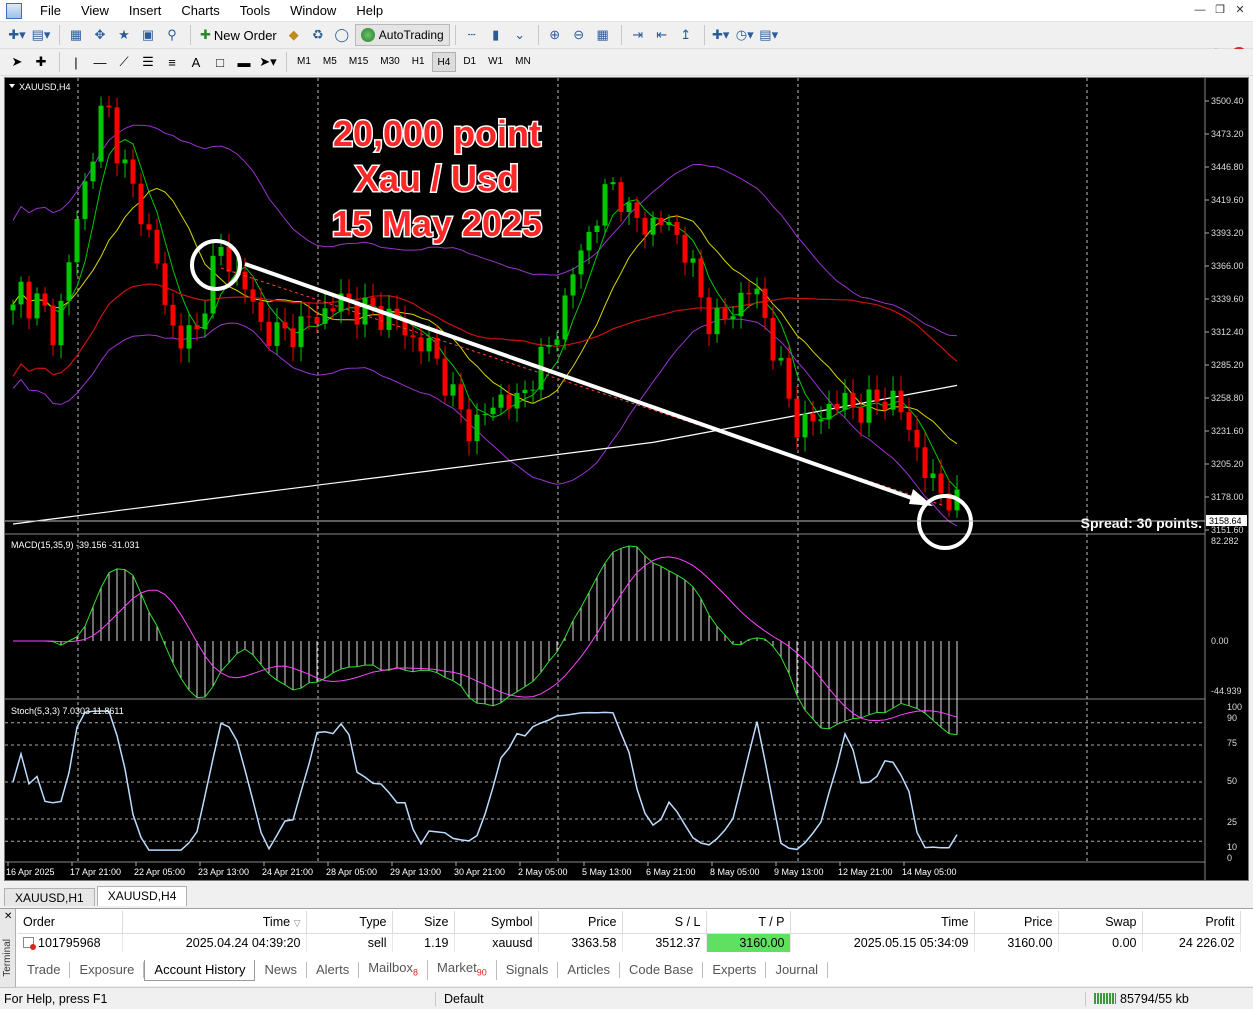  What do you see at coordinates (603, 35) in the screenshot?
I see `tile-windows-icon: ▦` at bounding box center [603, 35].